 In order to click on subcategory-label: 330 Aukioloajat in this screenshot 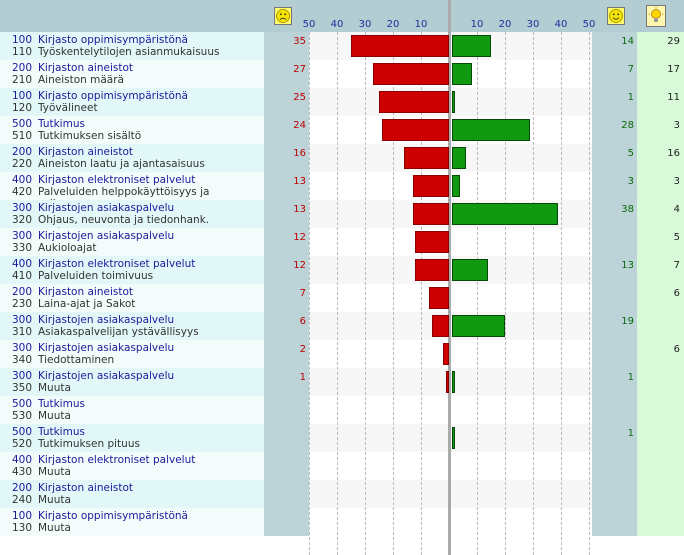, I will do `click(54, 248)`.